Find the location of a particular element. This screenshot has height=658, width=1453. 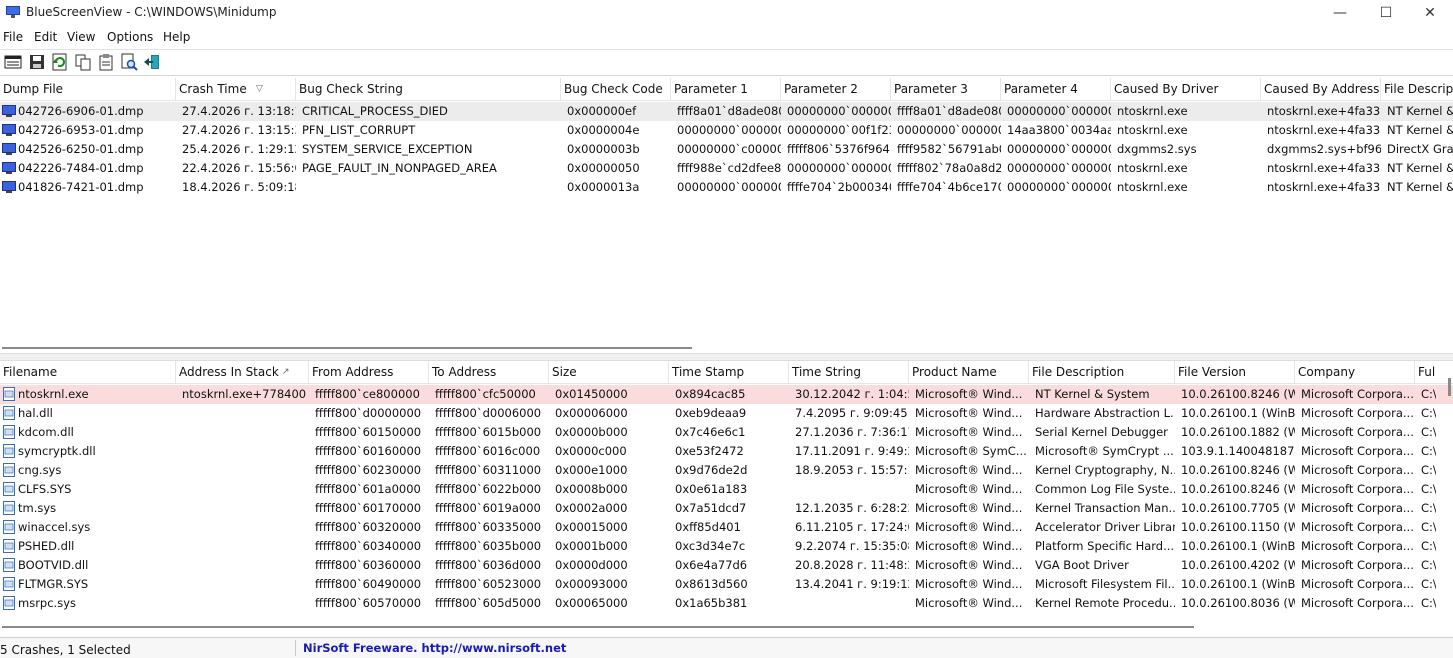

column-file-description: File Descripti is located at coordinates (1417, 89).